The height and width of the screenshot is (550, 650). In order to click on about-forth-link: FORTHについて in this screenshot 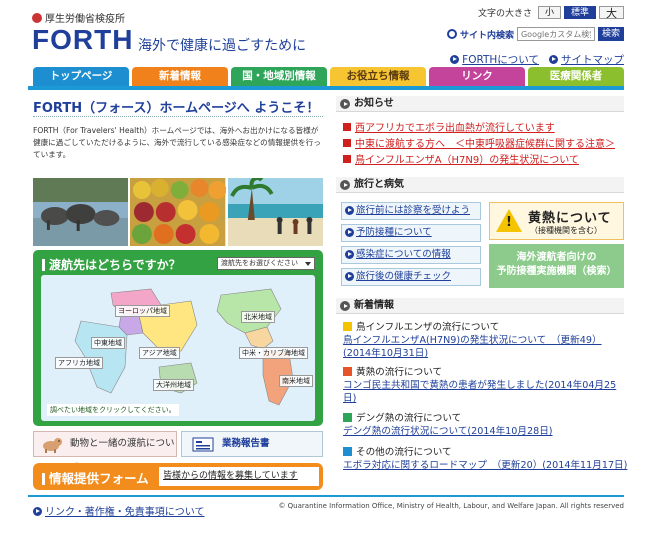, I will do `click(500, 60)`.